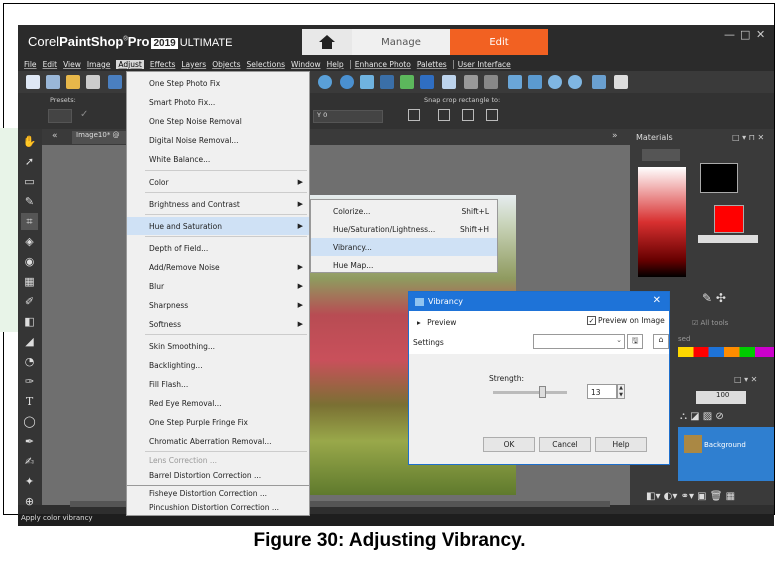 The height and width of the screenshot is (565, 779). What do you see at coordinates (436, 322) in the screenshot?
I see `preview-toggle: ▸ Preview` at bounding box center [436, 322].